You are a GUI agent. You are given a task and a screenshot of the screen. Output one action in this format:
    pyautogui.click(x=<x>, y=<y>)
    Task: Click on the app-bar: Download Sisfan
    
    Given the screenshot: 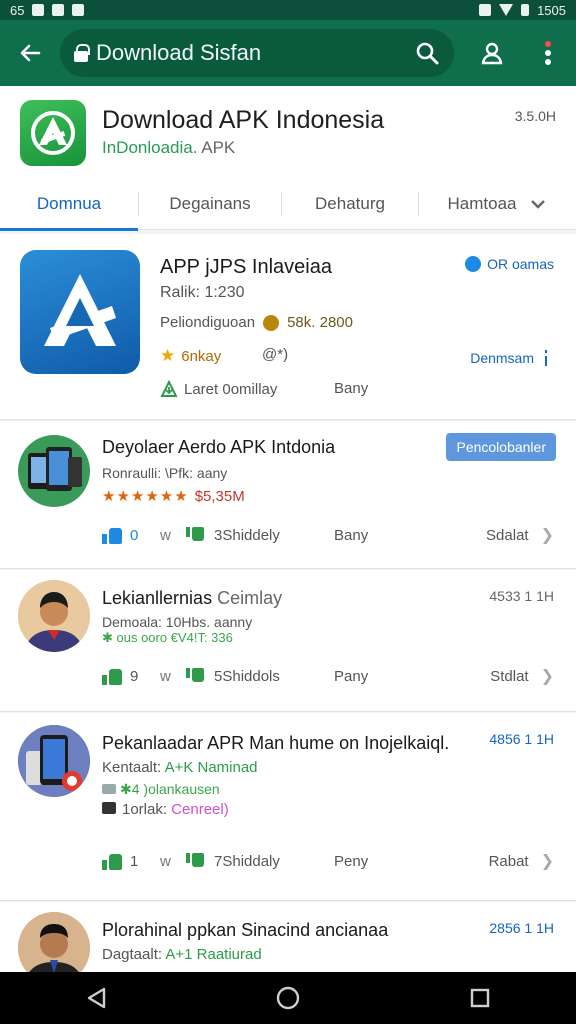 What is the action you would take?
    pyautogui.click(x=288, y=53)
    